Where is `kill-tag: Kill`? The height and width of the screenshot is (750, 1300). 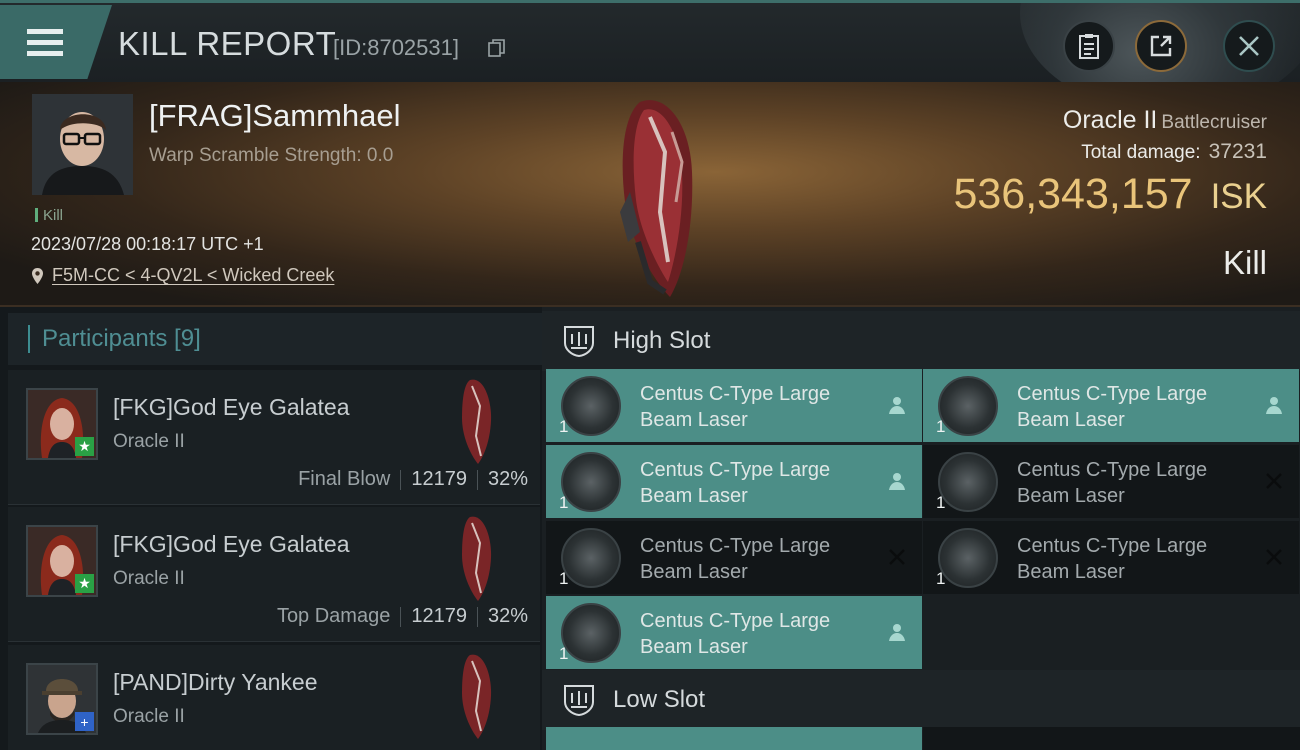
kill-tag: Kill is located at coordinates (49, 215).